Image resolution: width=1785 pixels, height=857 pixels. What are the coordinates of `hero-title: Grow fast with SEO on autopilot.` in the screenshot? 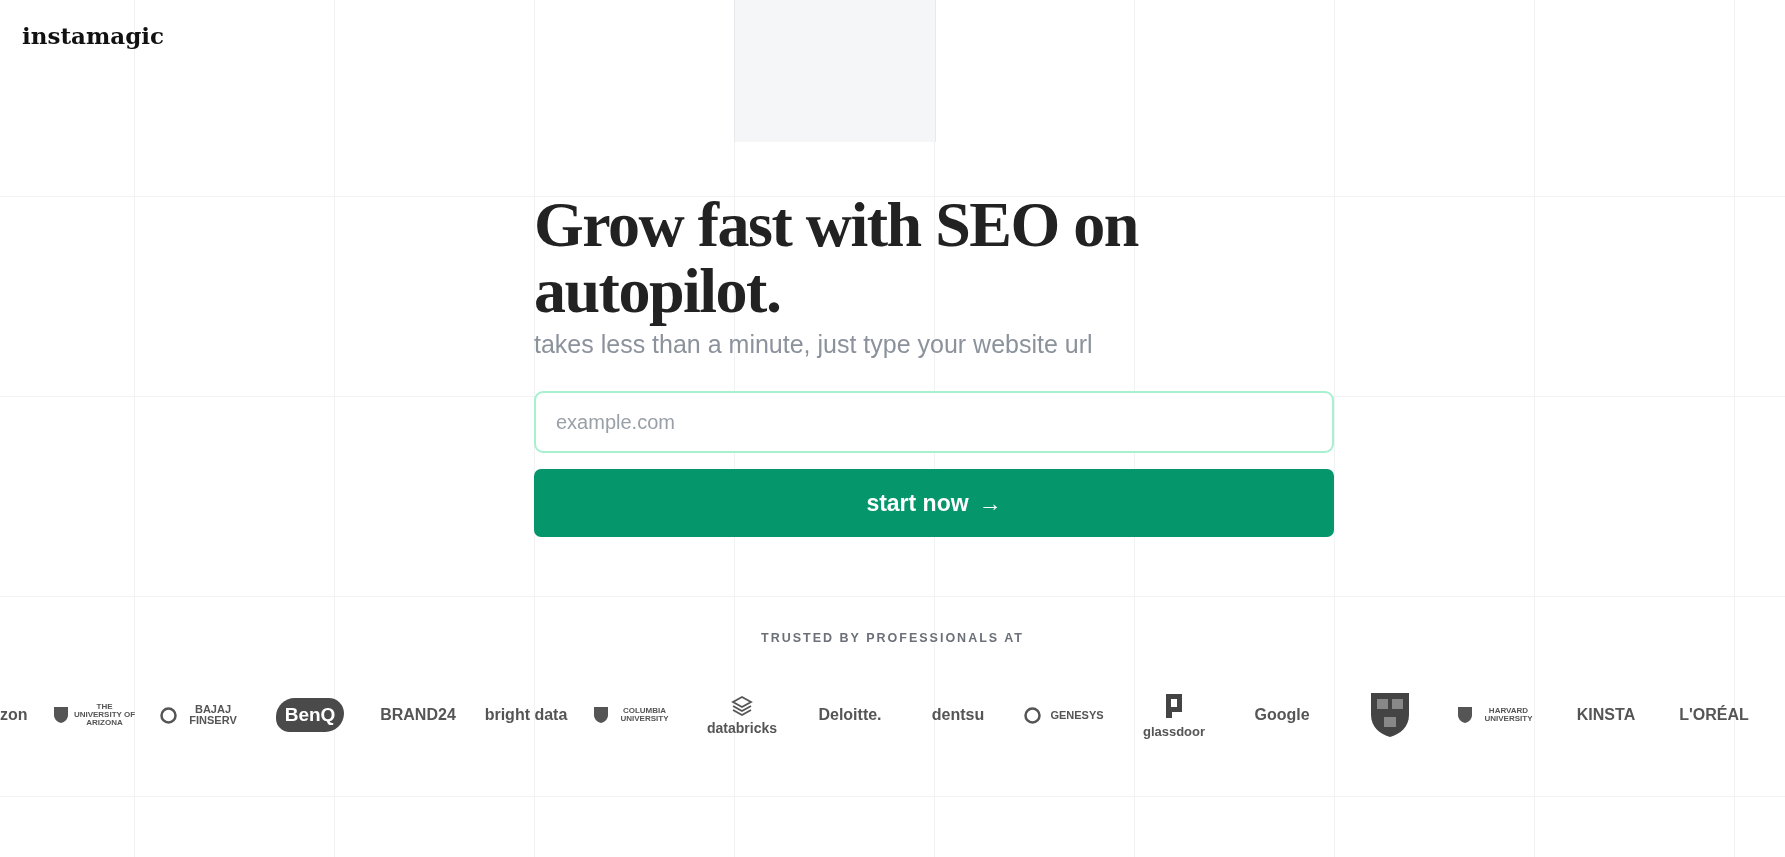 It's located at (837, 258).